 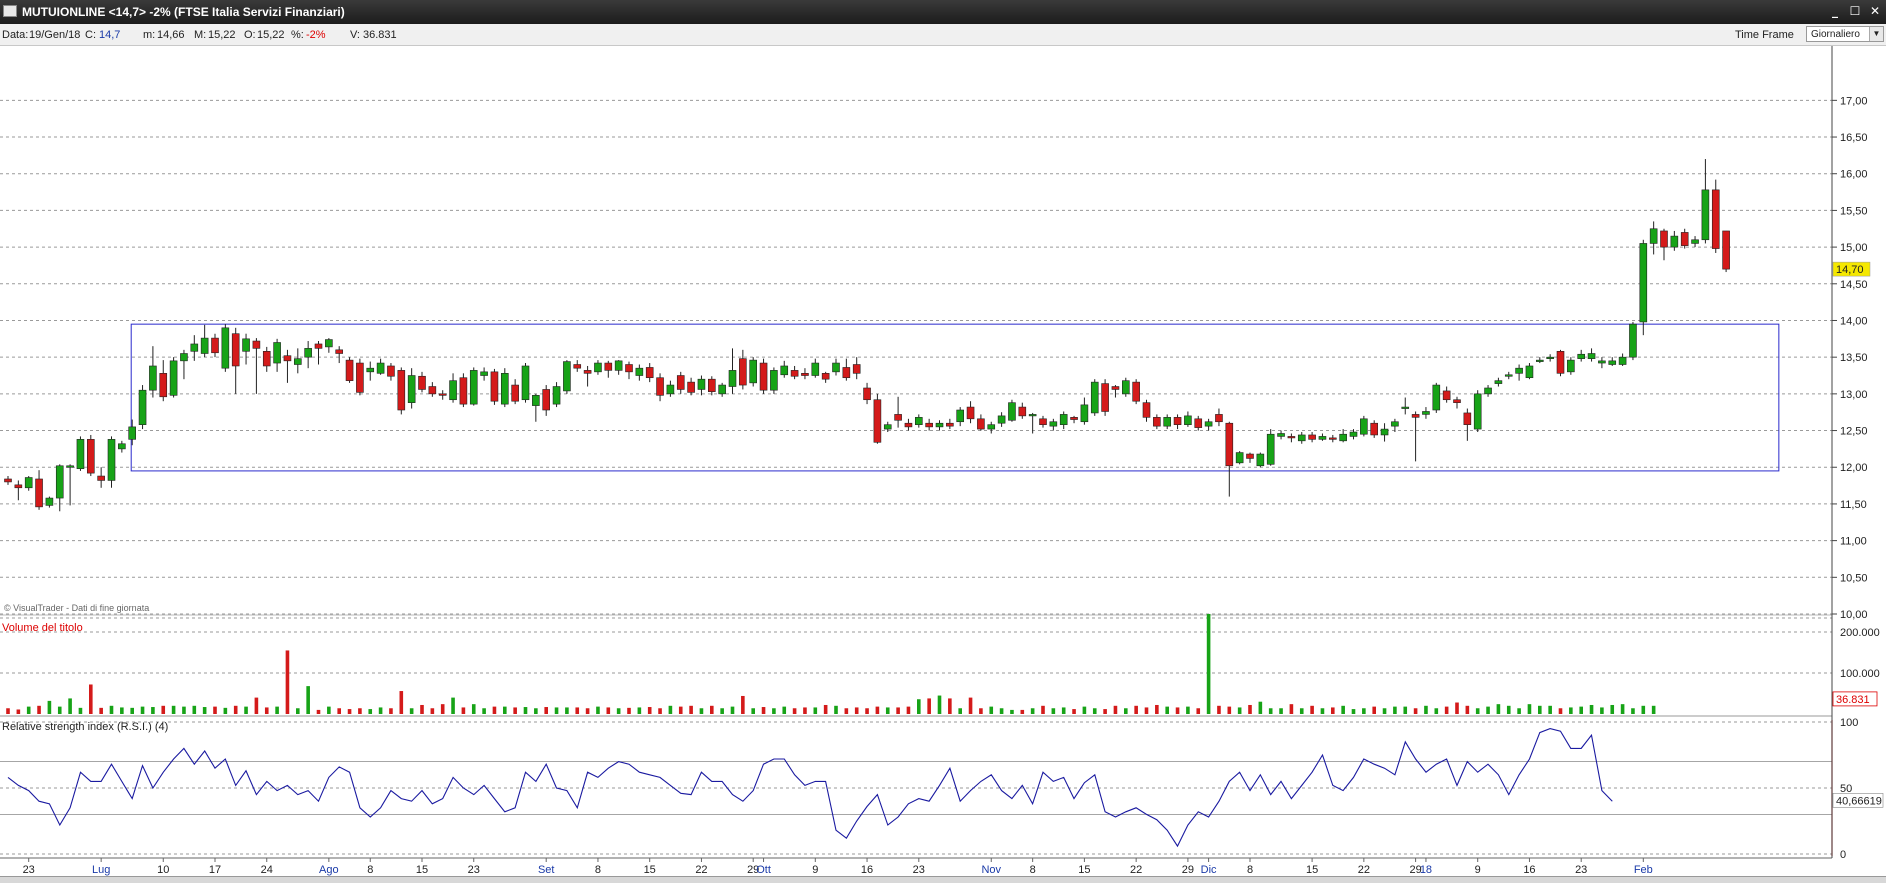 I want to click on timeframe-select: Giornaliero ▼, so click(x=1845, y=34).